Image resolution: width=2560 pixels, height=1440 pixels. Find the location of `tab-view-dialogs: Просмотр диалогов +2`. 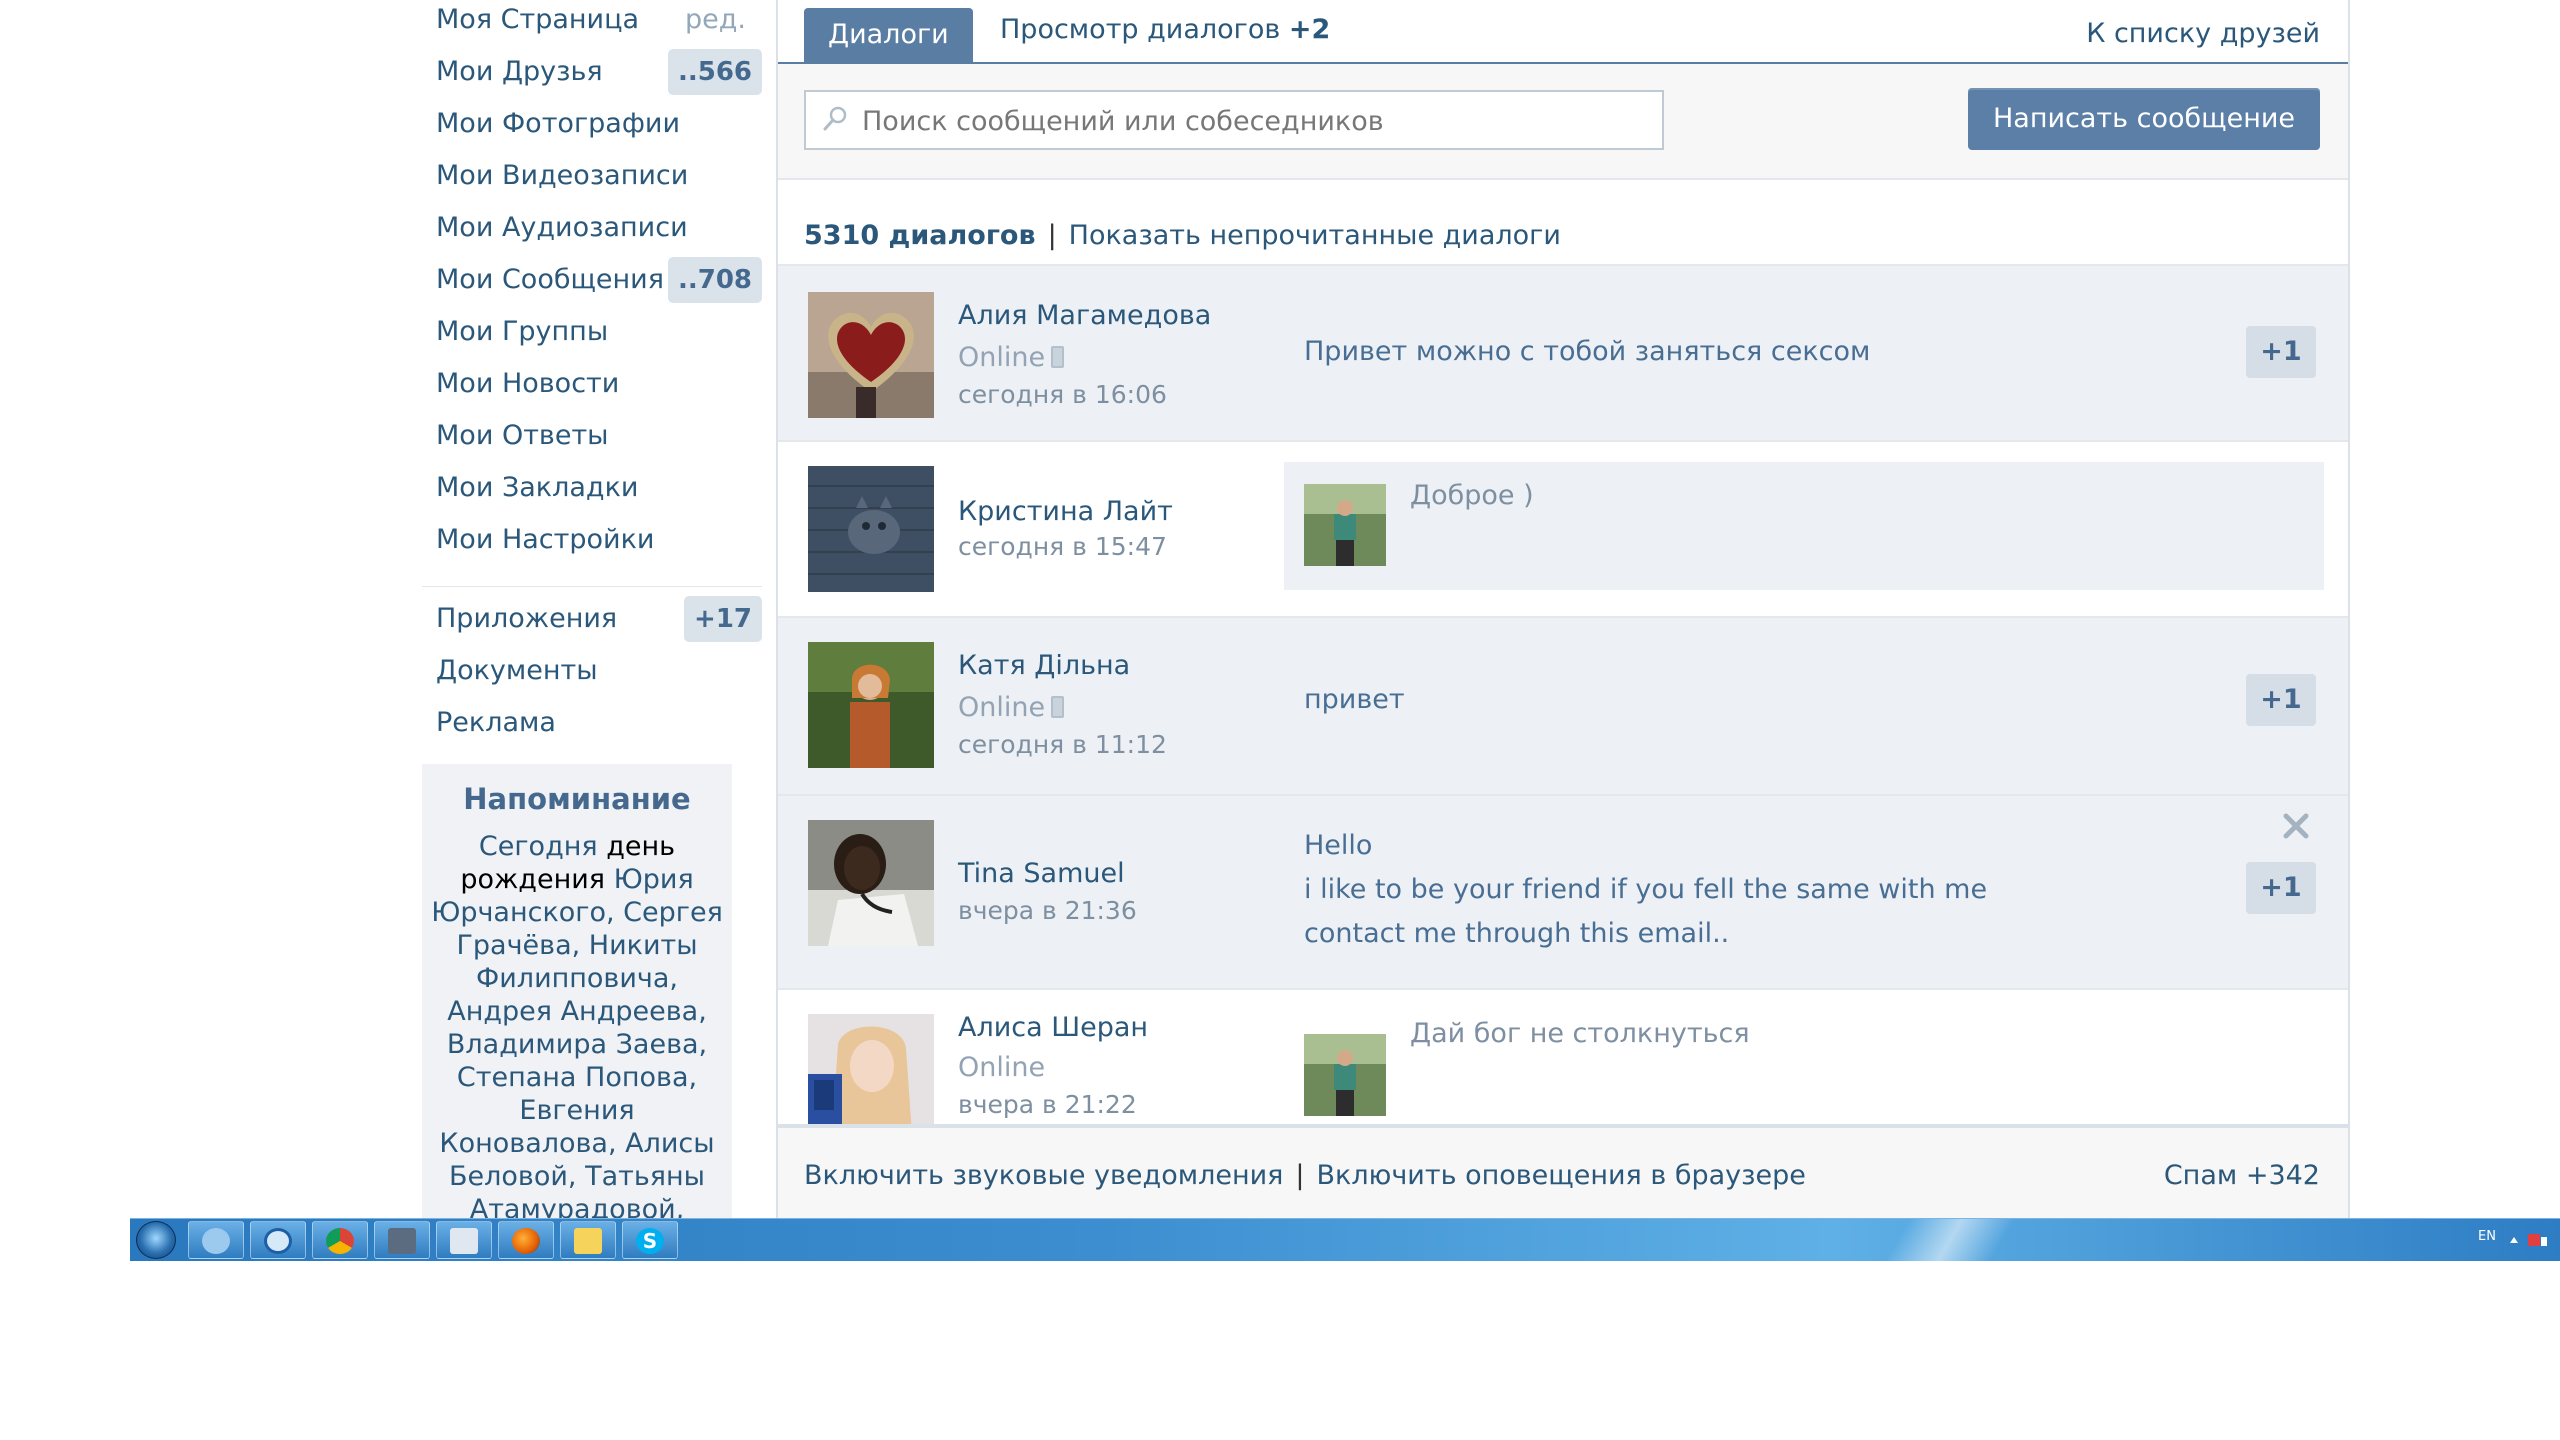

tab-view-dialogs: Просмотр диалогов +2 is located at coordinates (1165, 29).